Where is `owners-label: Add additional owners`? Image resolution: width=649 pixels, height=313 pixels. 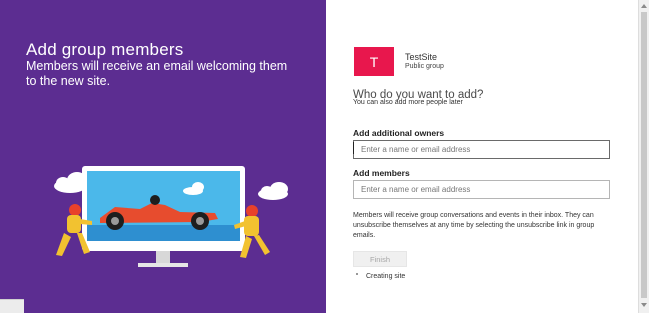 owners-label: Add additional owners is located at coordinates (399, 133).